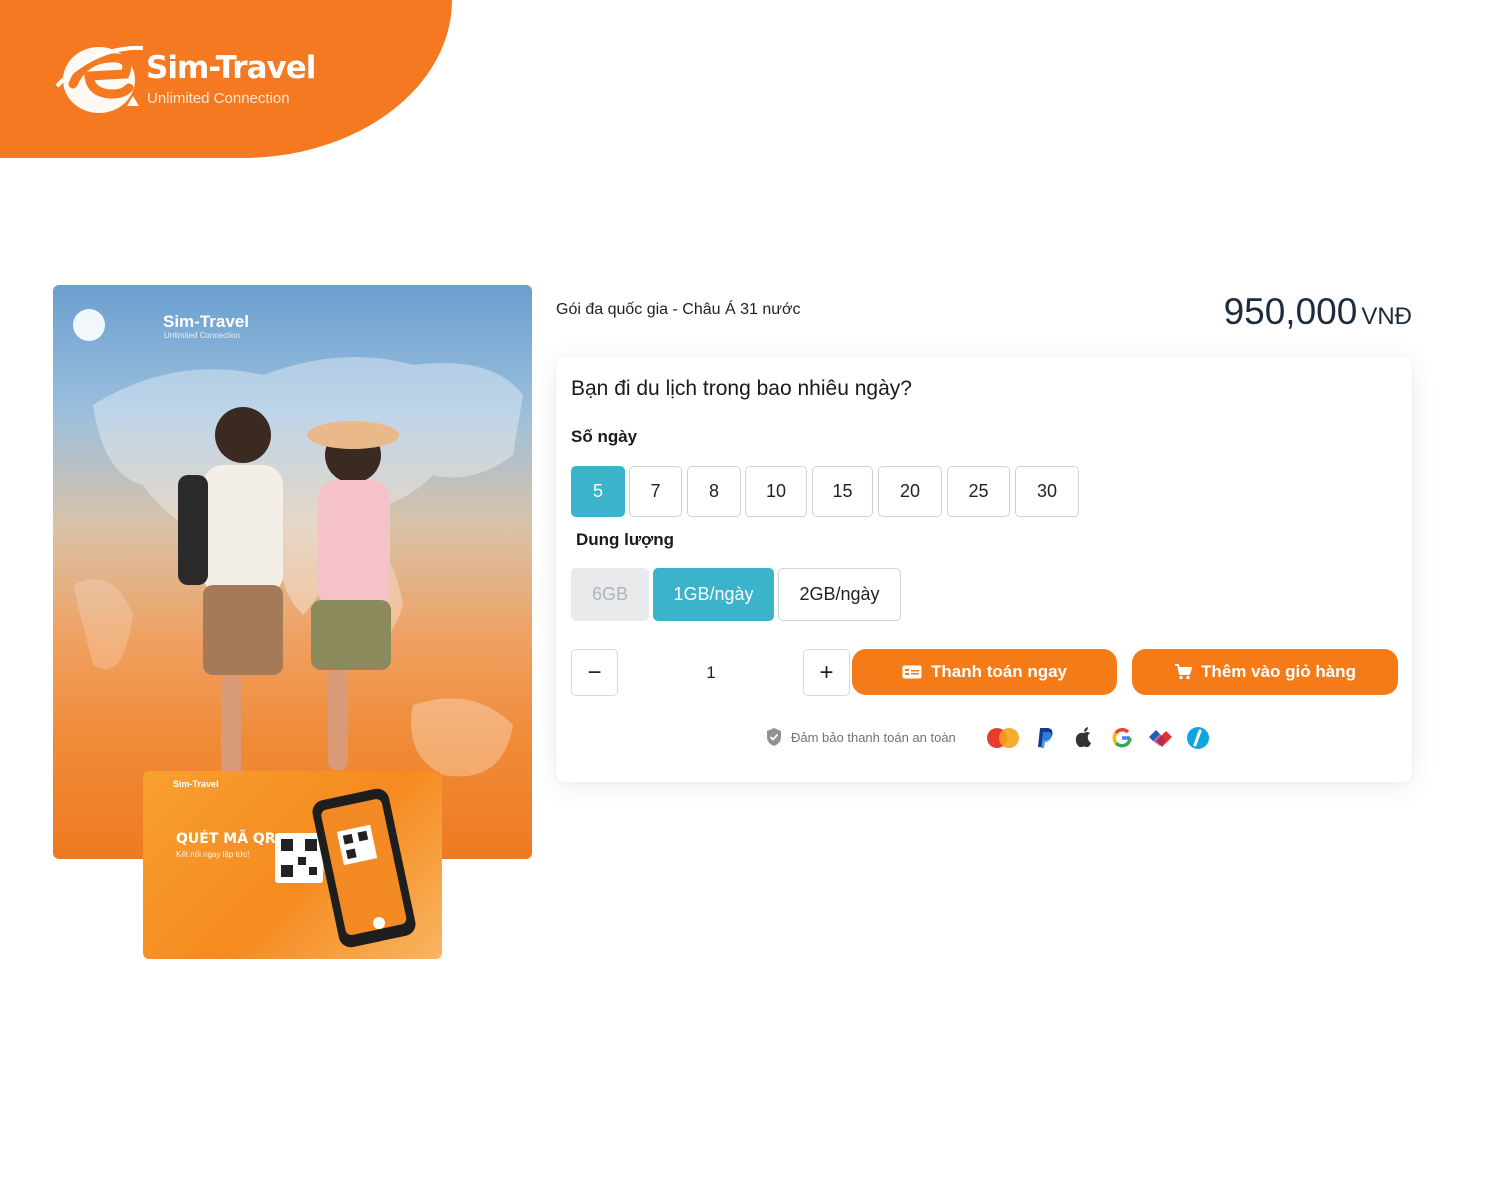  Describe the element at coordinates (1084, 738) in the screenshot. I see `apple-icon` at that location.